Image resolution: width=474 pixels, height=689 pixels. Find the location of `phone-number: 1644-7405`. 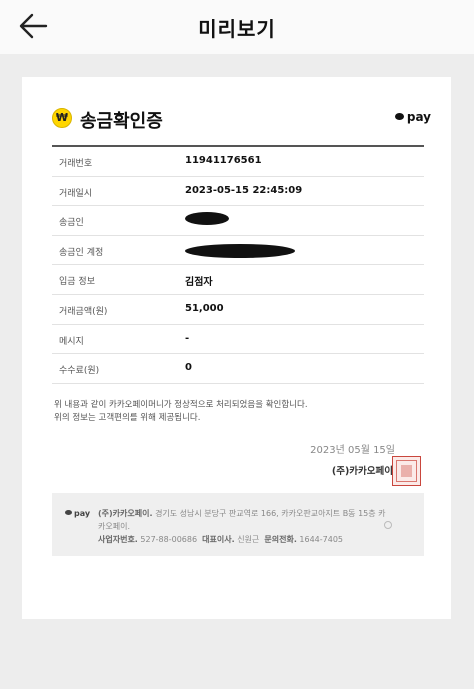

phone-number: 1644-7405 is located at coordinates (321, 539).